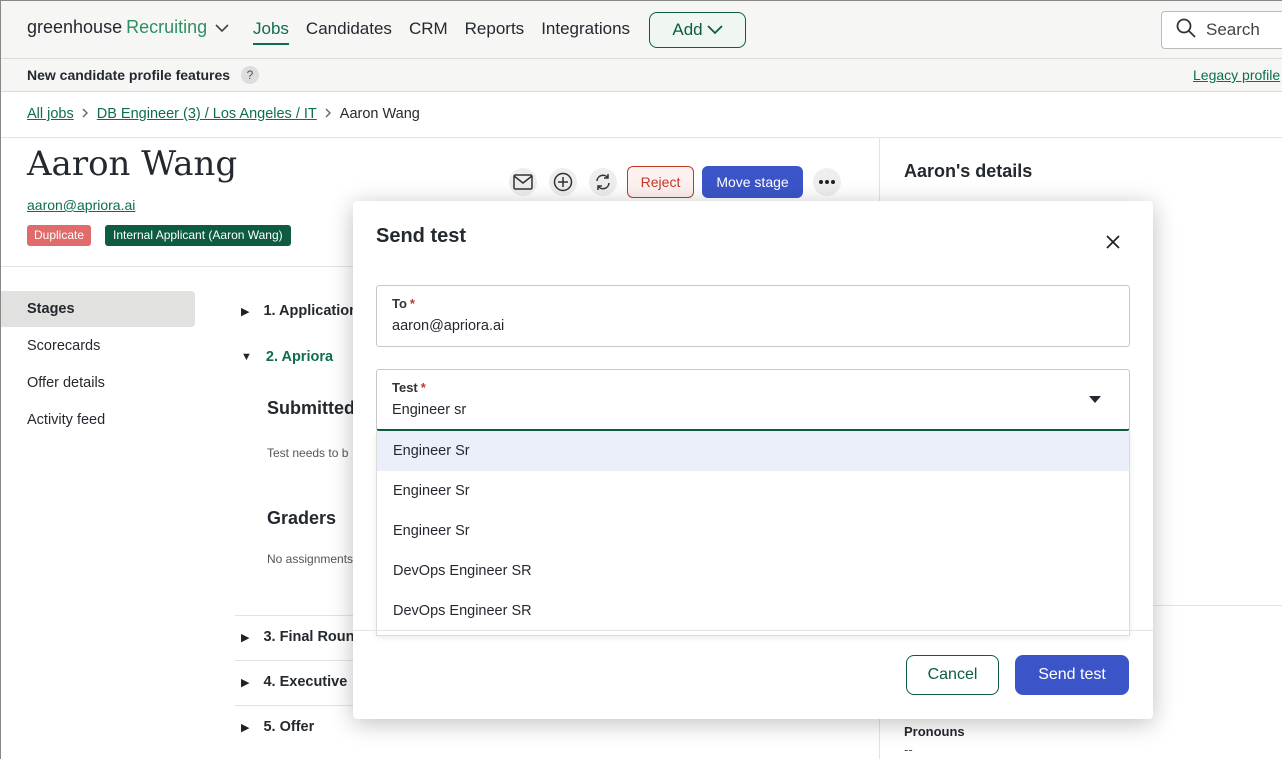 Image resolution: width=1282 pixels, height=759 pixels. I want to click on breadcrumb-job: DB Engineer (3) / Los Angeles / IT, so click(207, 114).